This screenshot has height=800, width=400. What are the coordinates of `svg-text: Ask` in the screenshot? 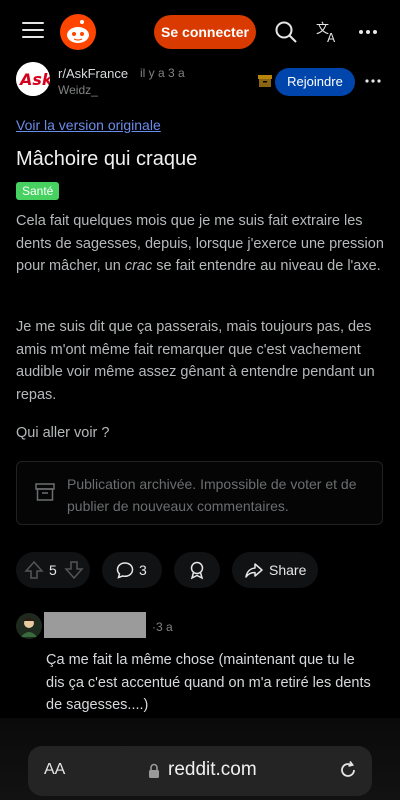 It's located at (34, 79).